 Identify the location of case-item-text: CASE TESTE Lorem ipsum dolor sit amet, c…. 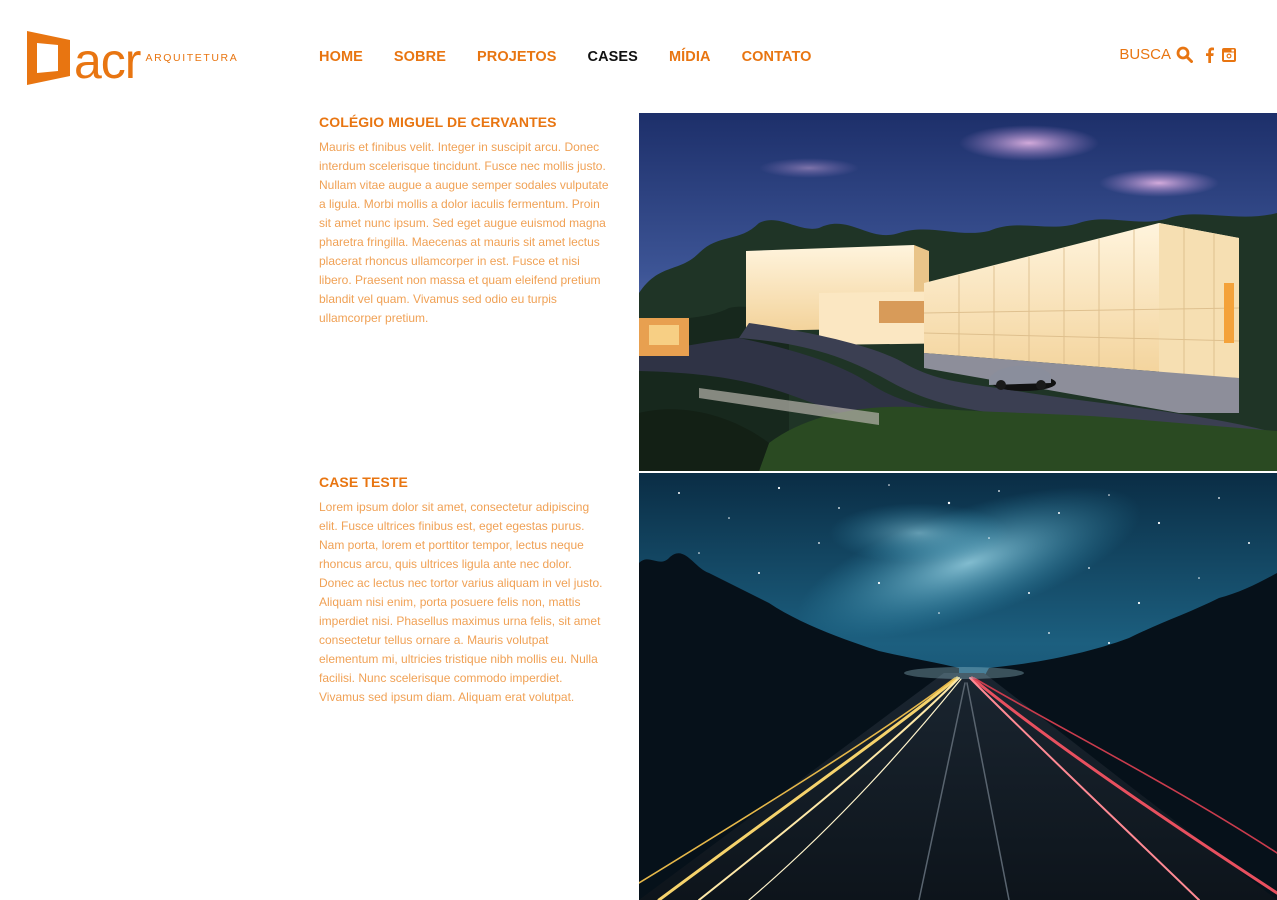
(464, 590).